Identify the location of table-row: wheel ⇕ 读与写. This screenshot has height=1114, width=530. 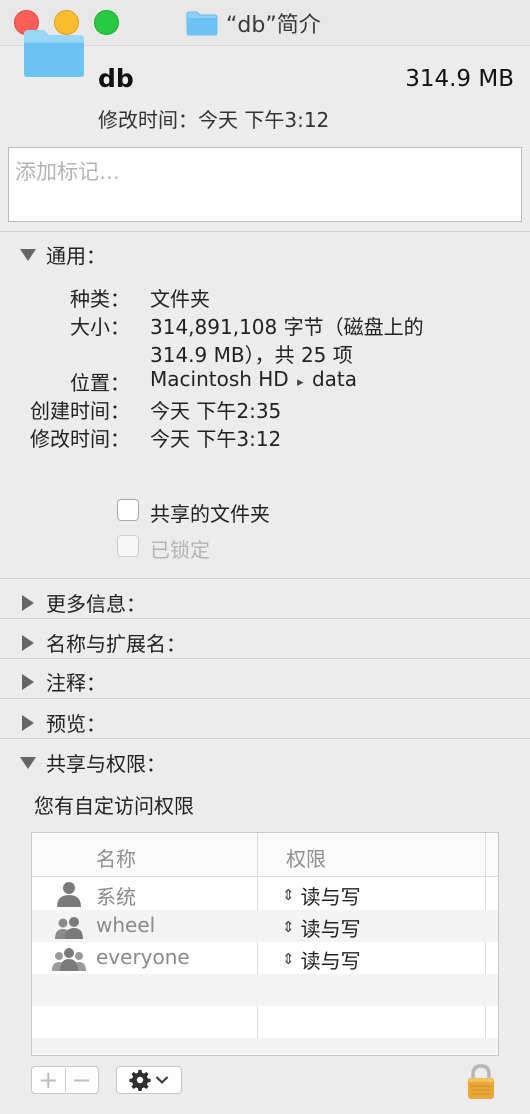
(265, 926).